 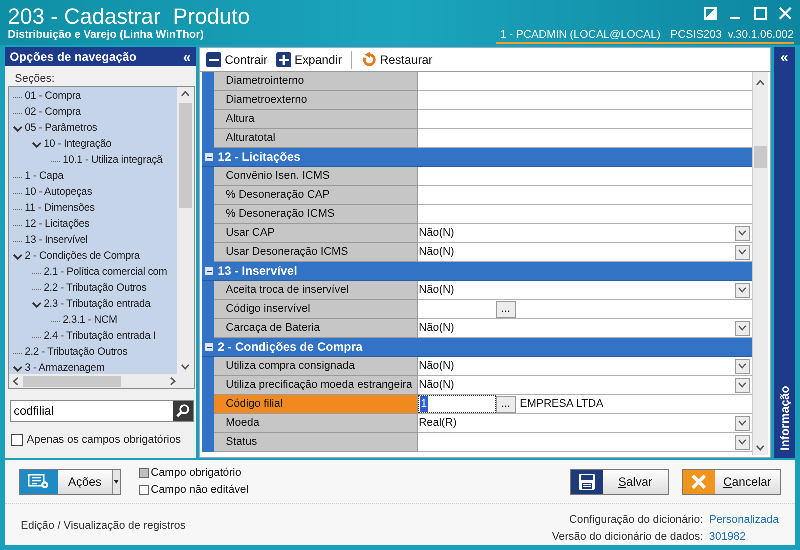 What do you see at coordinates (628, 537) in the screenshot?
I see `info-label: Versão do dicionário de dados:` at bounding box center [628, 537].